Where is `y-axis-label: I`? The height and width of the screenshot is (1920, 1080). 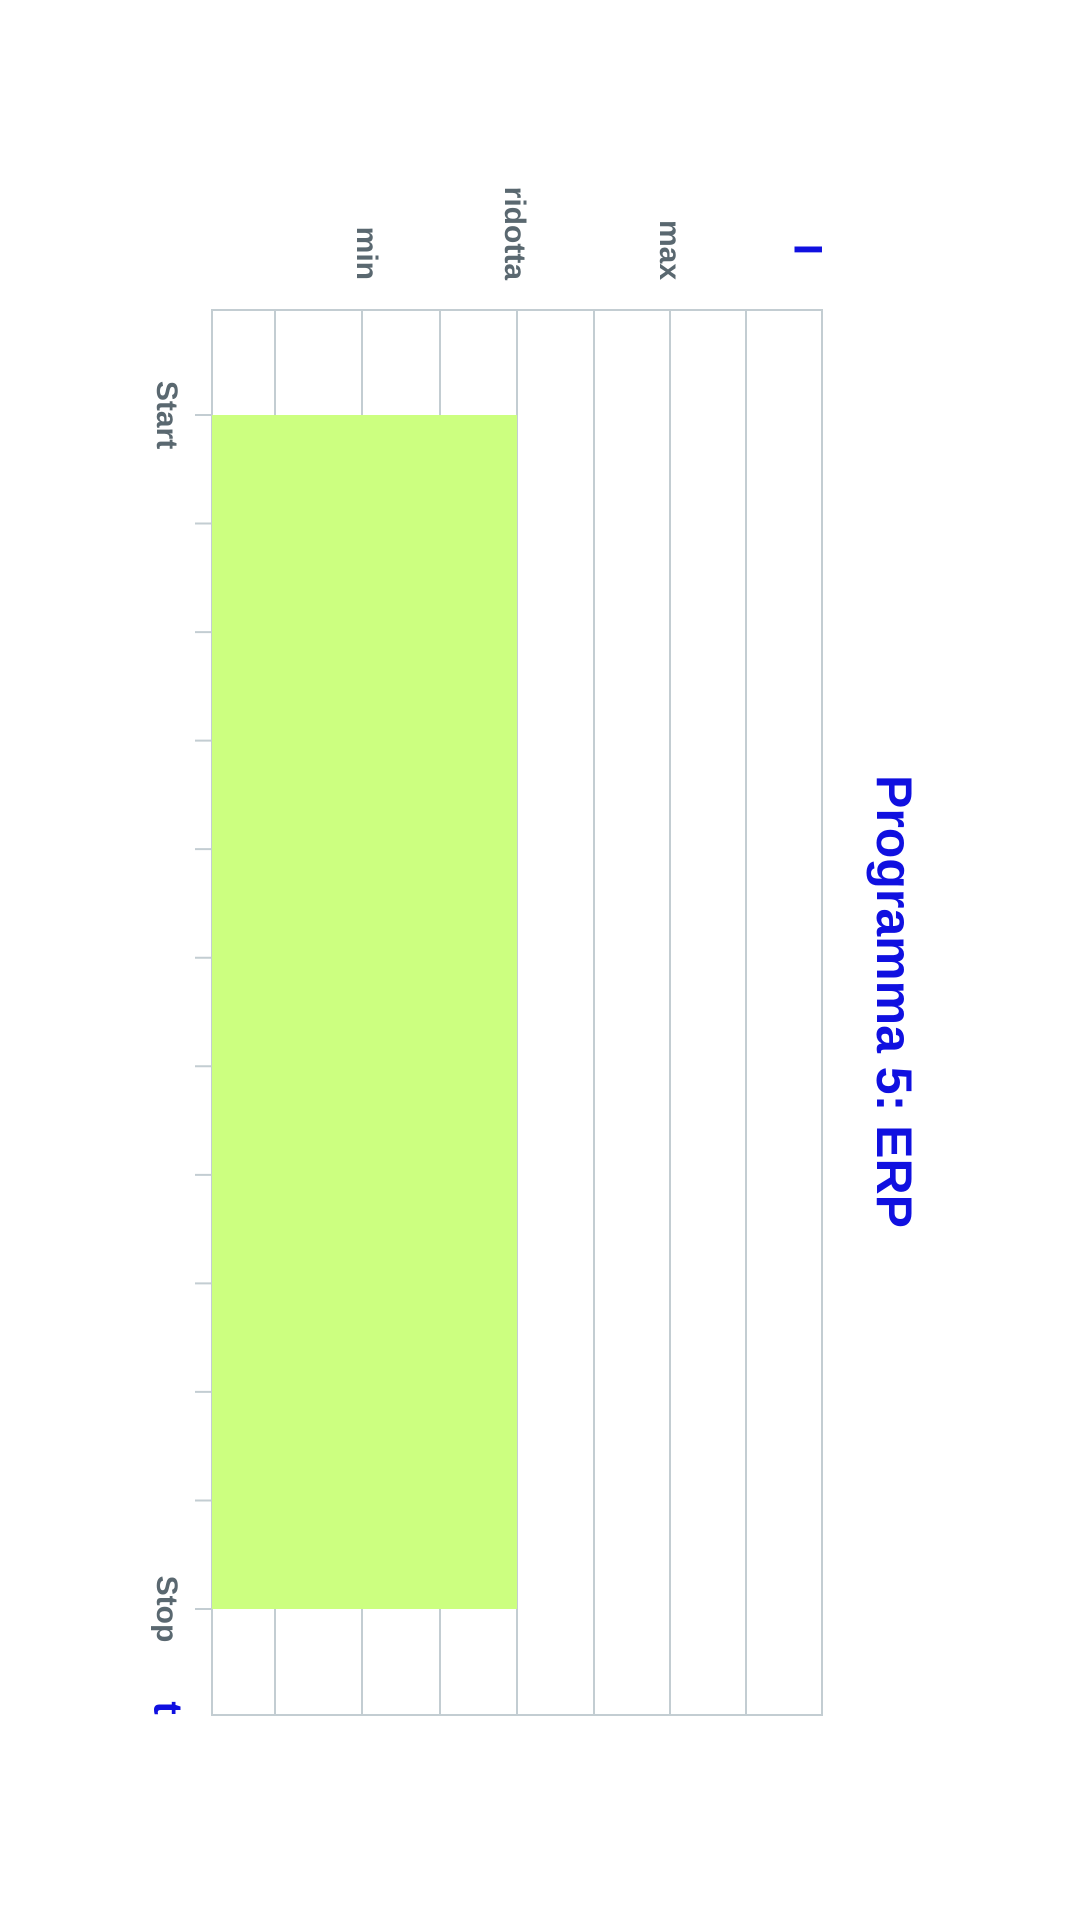
y-axis-label: I is located at coordinates (807, 249).